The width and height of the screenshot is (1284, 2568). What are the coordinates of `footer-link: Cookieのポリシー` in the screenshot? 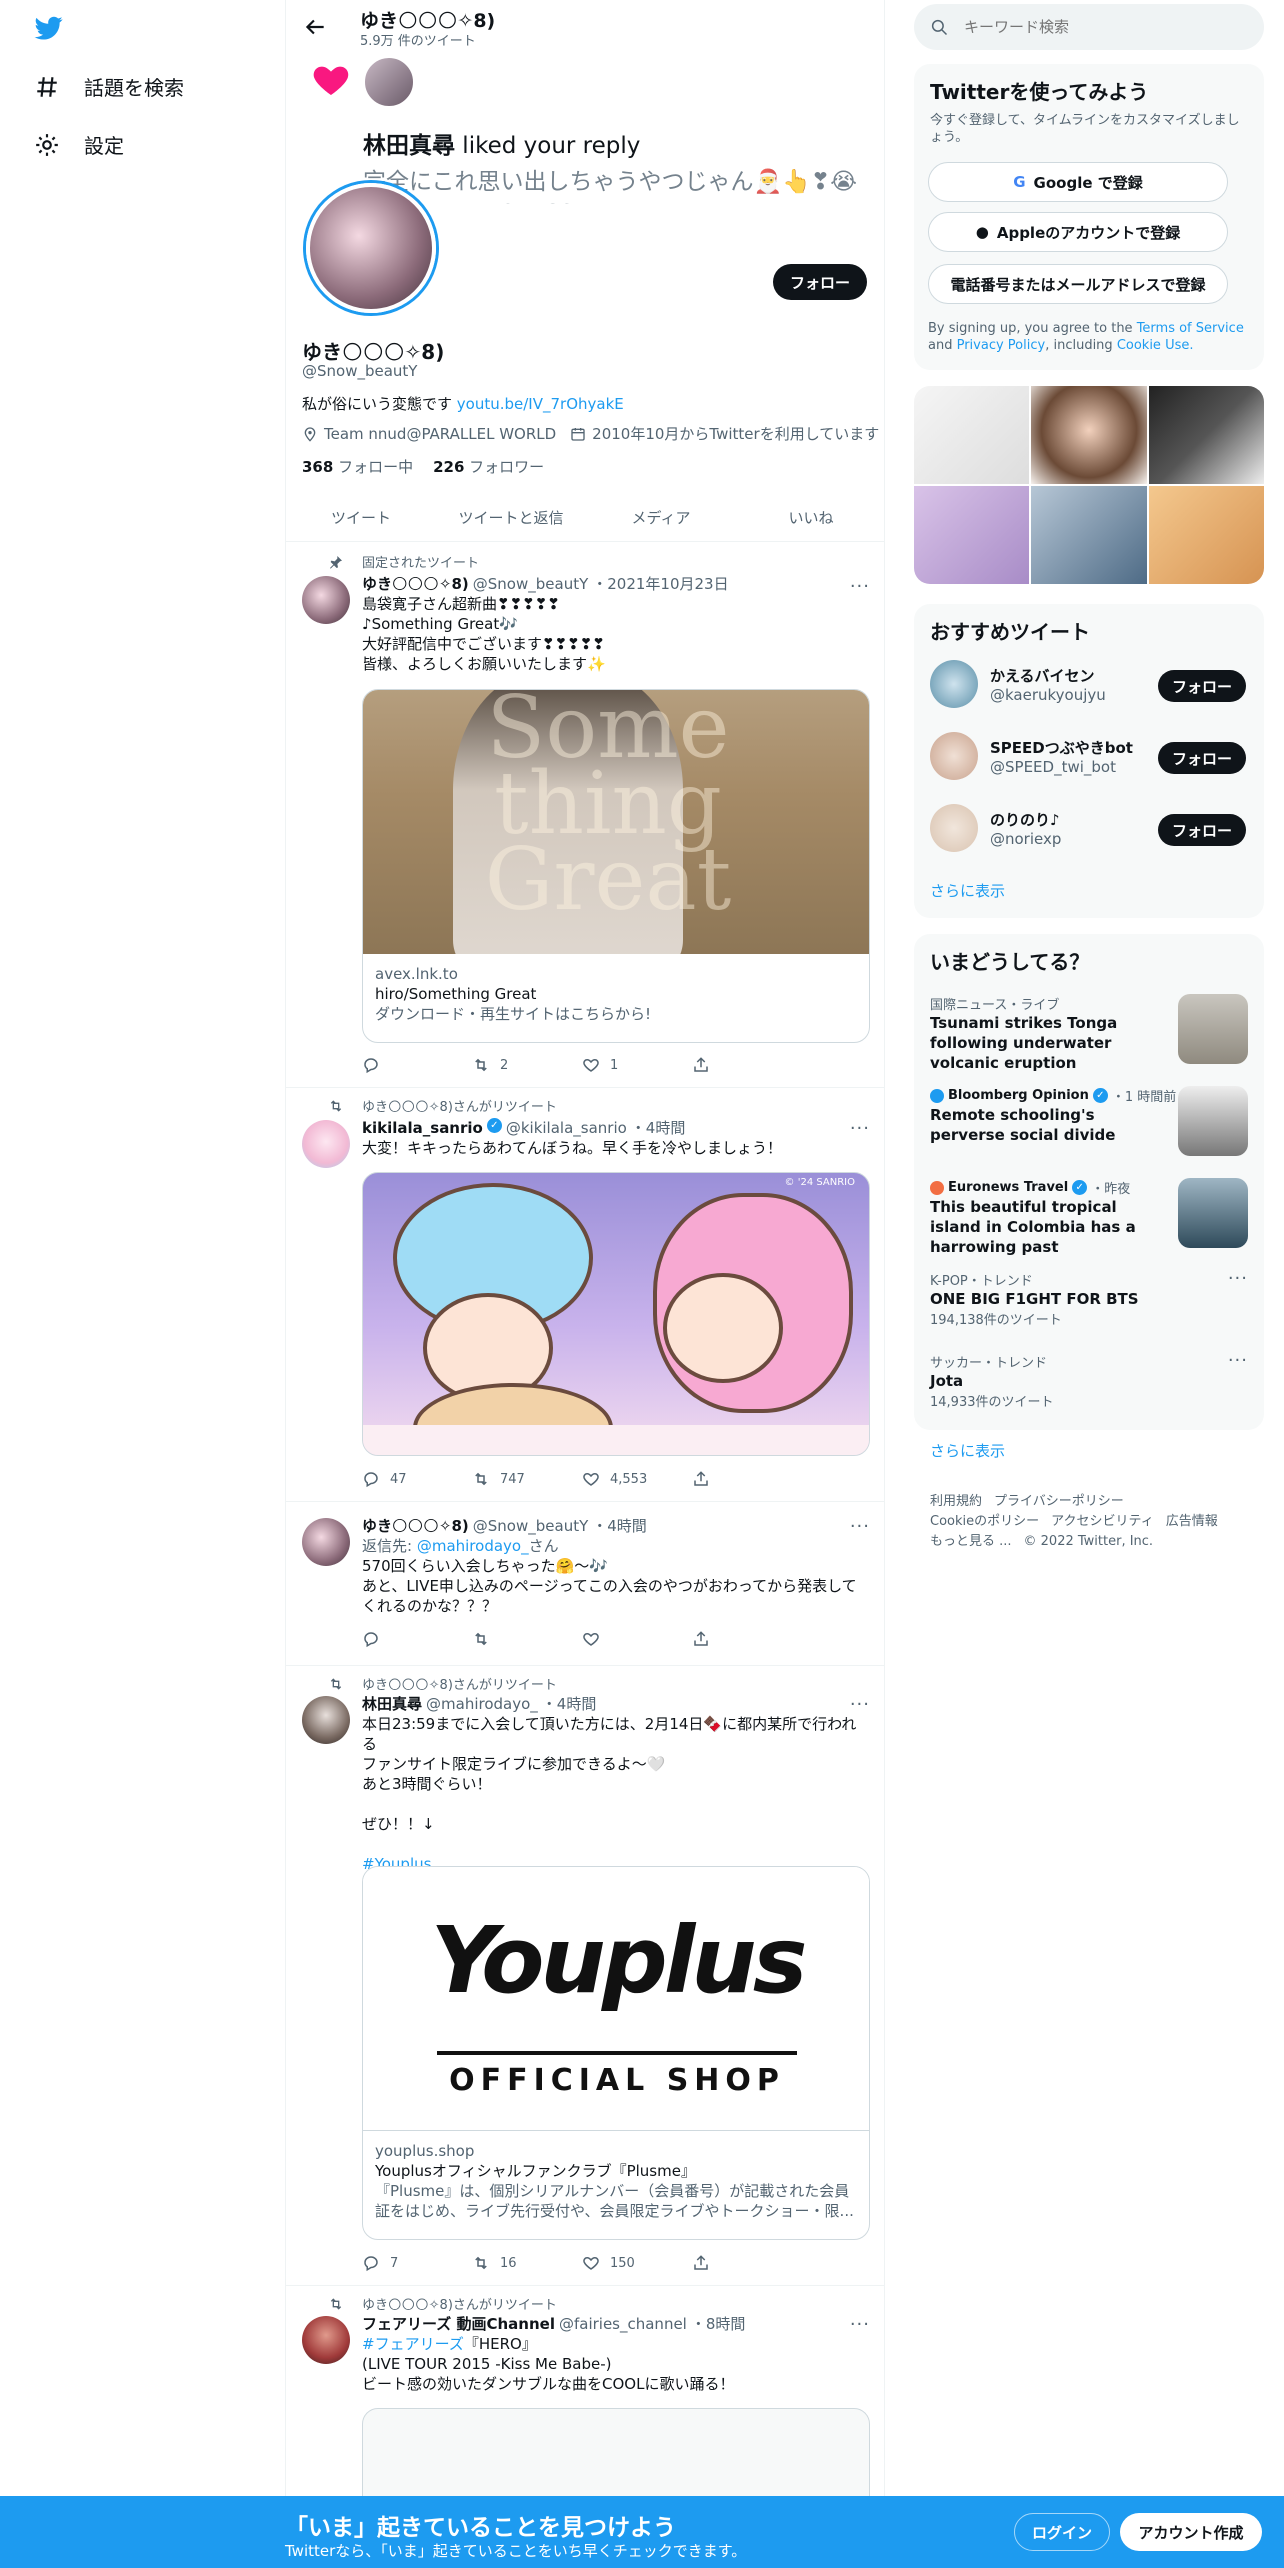 It's located at (984, 1521).